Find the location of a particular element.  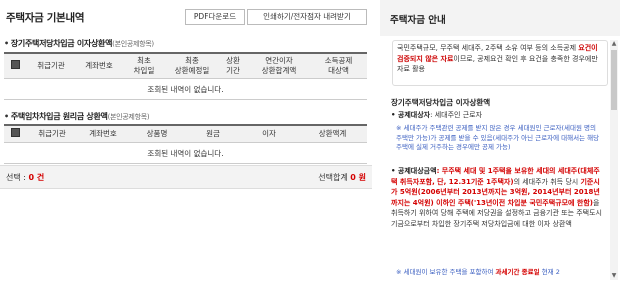

section-heading-mortgage: • 장기주택저당차입금 이자상환액(본인공제항목) is located at coordinates (79, 43).